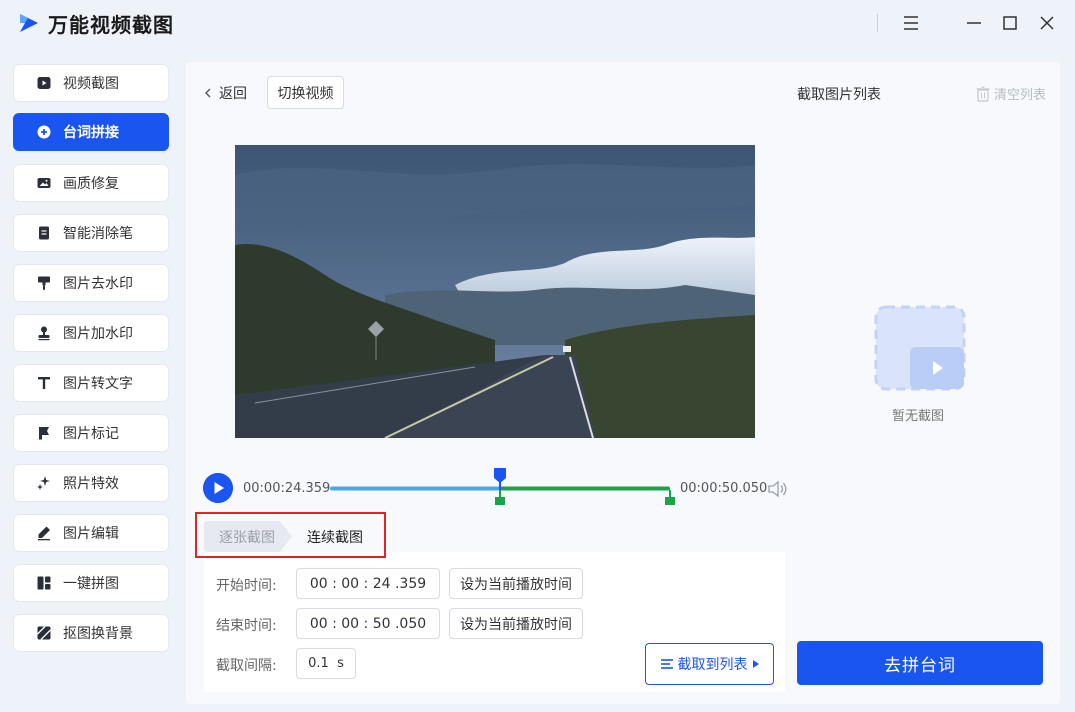 This screenshot has width=1075, height=712. Describe the element at coordinates (98, 634) in the screenshot. I see `sidebar-item-label: 抠图换背景` at that location.